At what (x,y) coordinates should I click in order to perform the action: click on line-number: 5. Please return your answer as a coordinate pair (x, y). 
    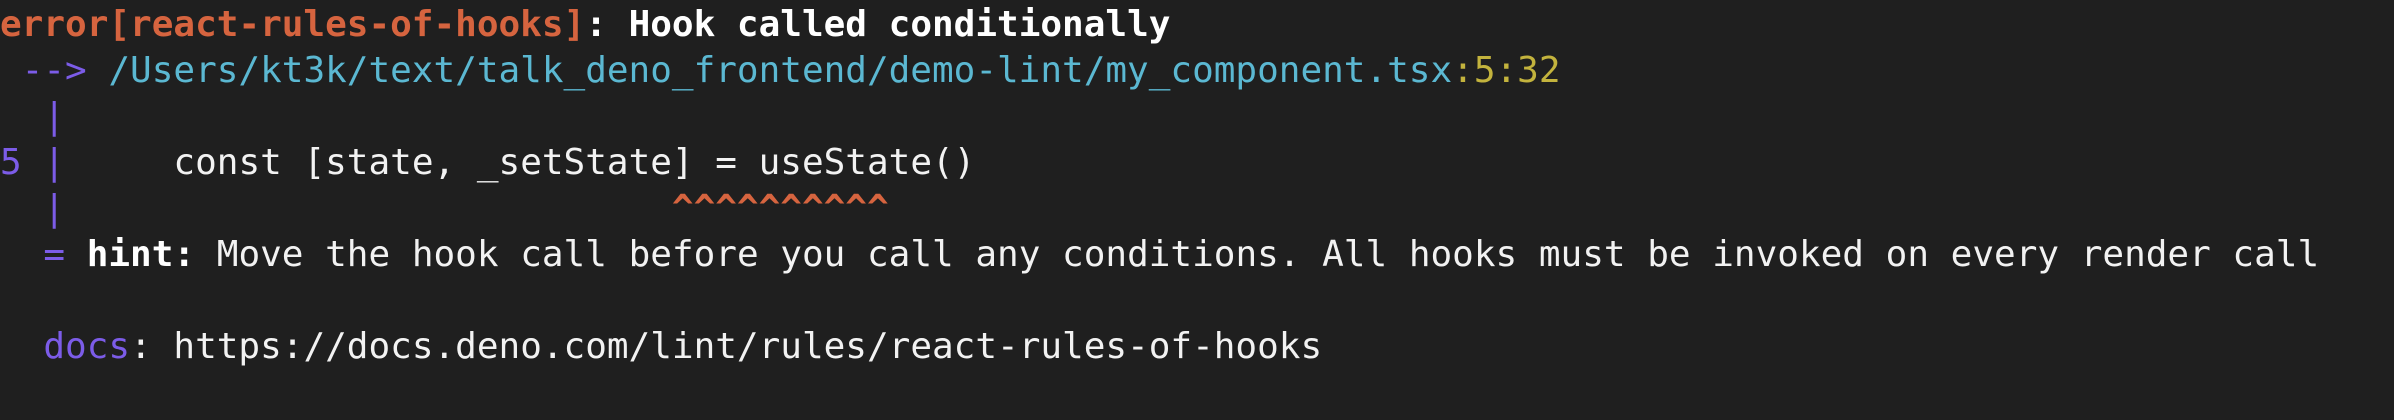
    Looking at the image, I should click on (11, 162).